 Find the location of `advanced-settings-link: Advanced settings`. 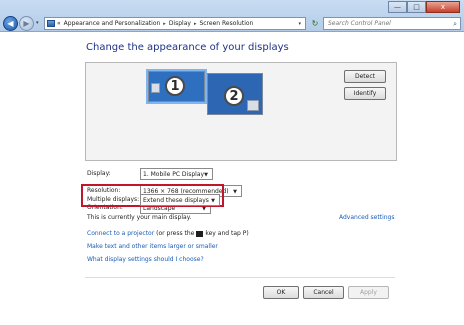

advanced-settings-link: Advanced settings is located at coordinates (366, 217).